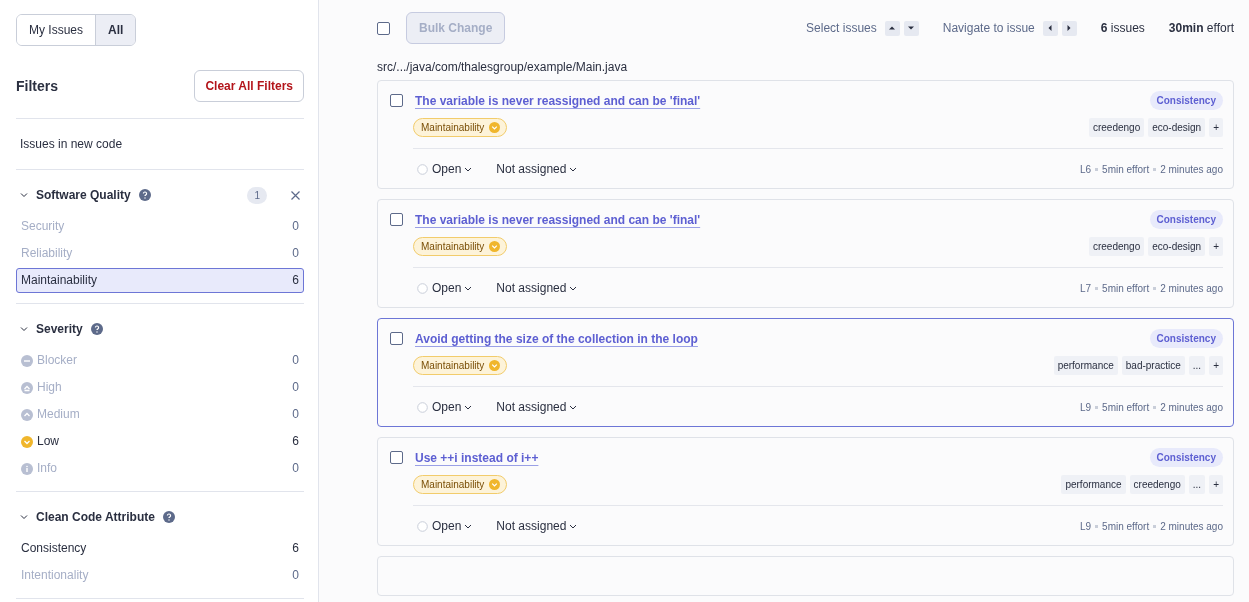  I want to click on filter-label: Medium, so click(58, 414).